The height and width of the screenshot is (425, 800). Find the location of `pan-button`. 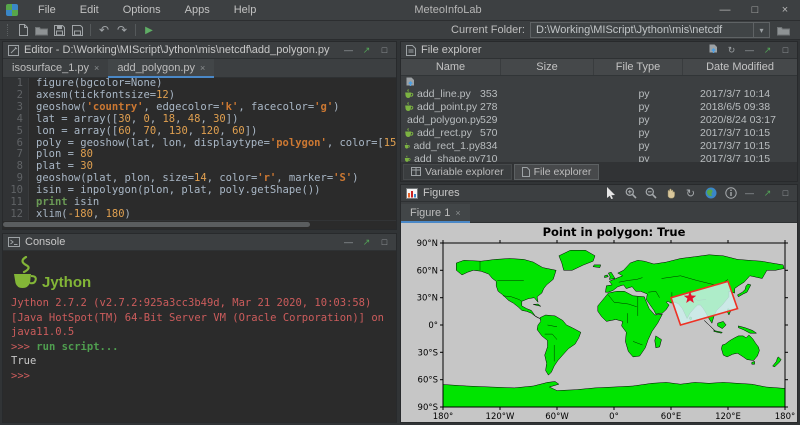

pan-button is located at coordinates (670, 193).